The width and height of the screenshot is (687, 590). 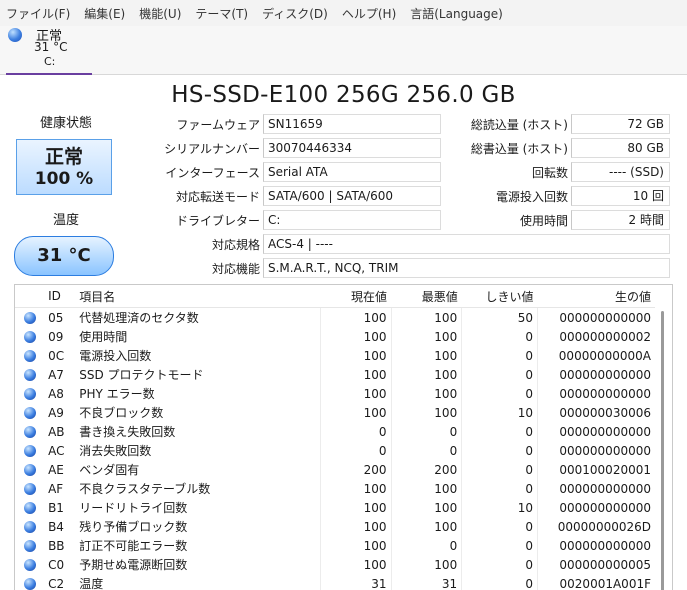 What do you see at coordinates (620, 172) in the screenshot?
I see `rotation-value: ---- (SSD)` at bounding box center [620, 172].